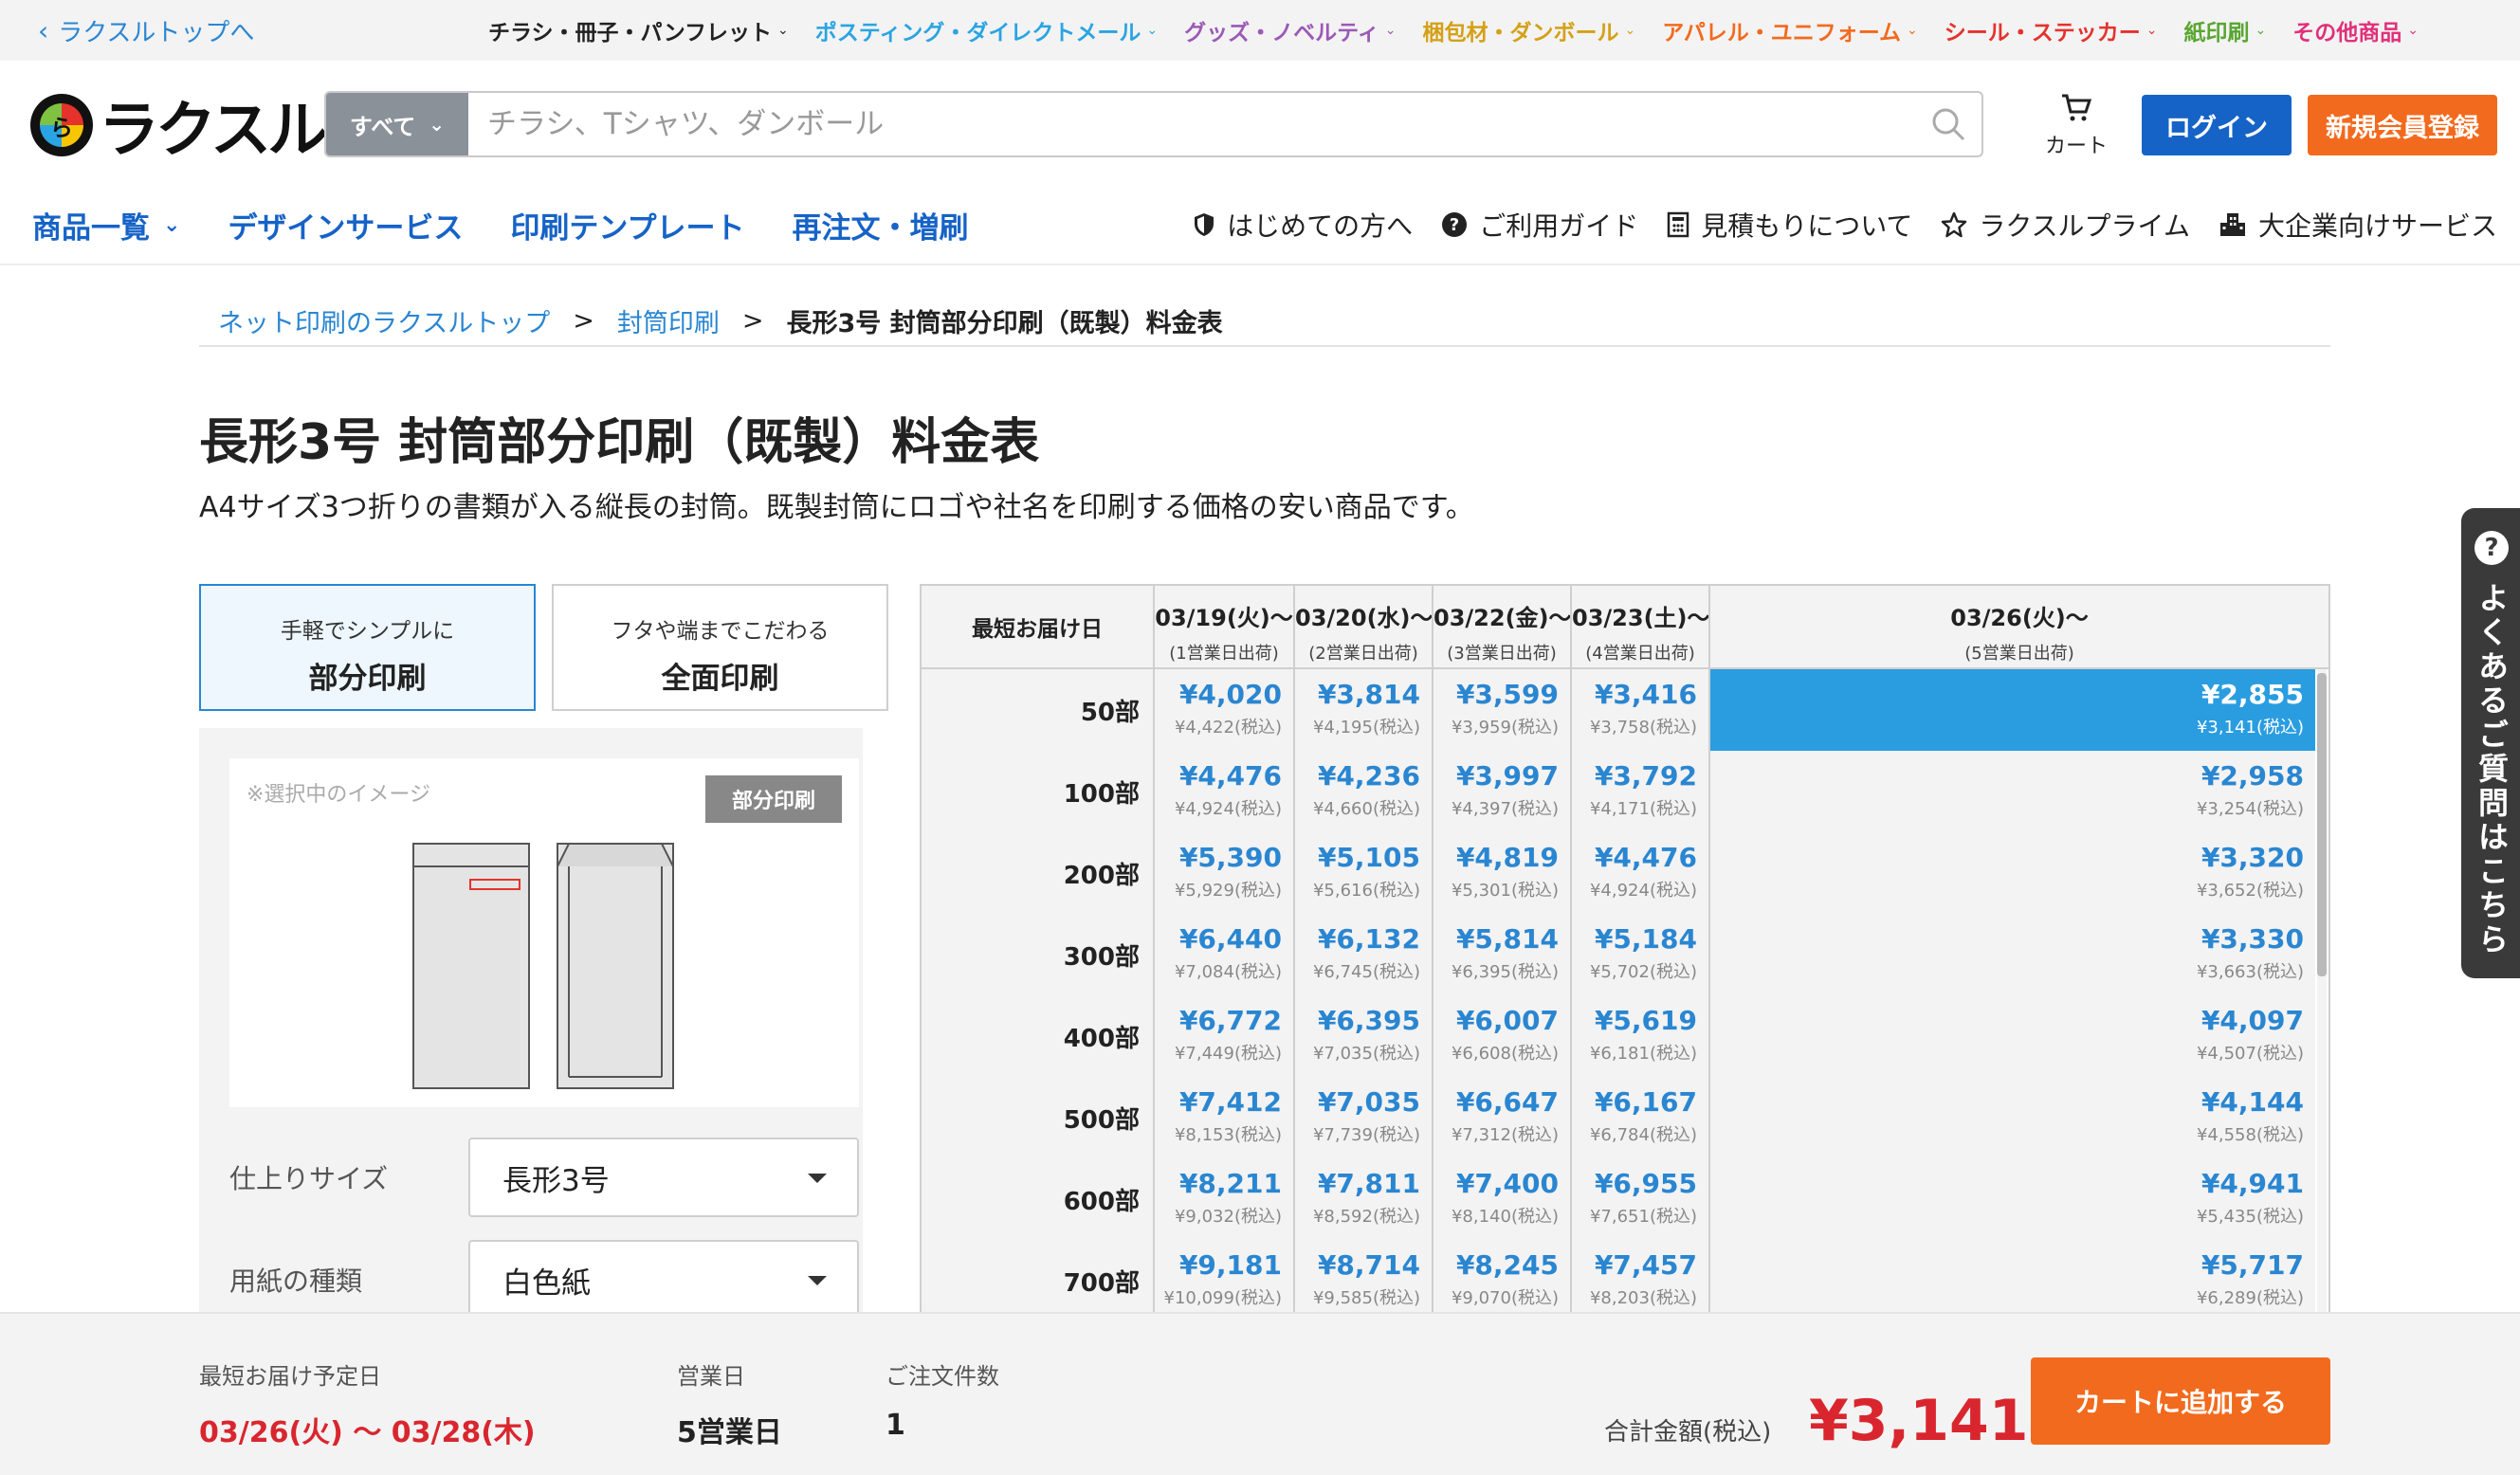 The image size is (2520, 1475). Describe the element at coordinates (1223, 954) in the screenshot. I see `price-cell: ¥6,440 ¥7,084(税込)` at that location.